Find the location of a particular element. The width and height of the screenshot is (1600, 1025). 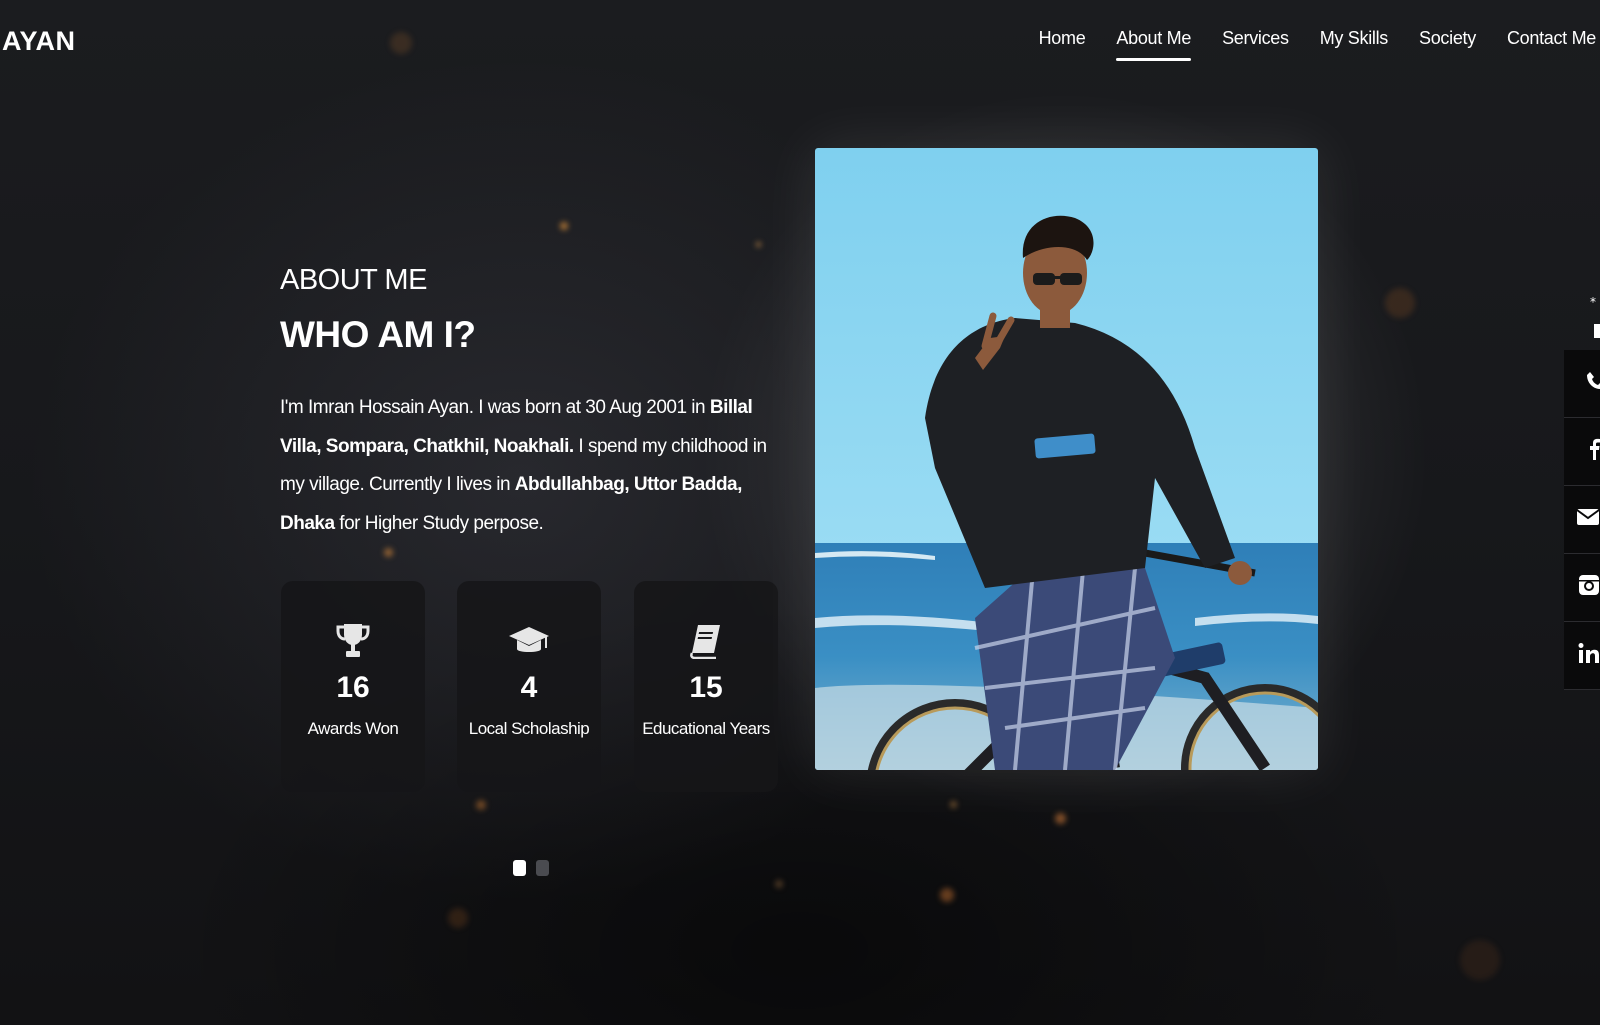

phone-icon is located at coordinates (1593, 383).